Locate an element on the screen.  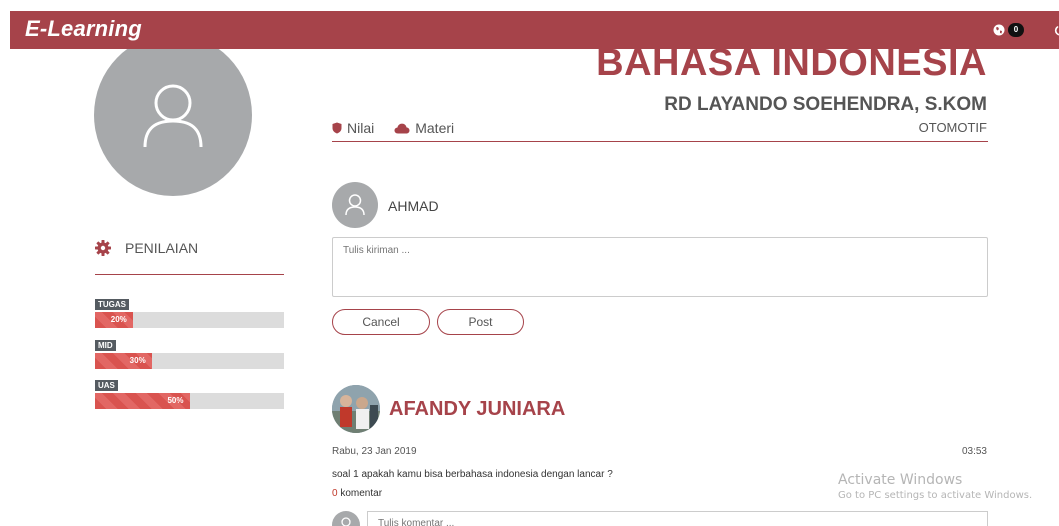
teacher-name: RD LAYANDO SOEHENDRA, S.KOM is located at coordinates (825, 104).